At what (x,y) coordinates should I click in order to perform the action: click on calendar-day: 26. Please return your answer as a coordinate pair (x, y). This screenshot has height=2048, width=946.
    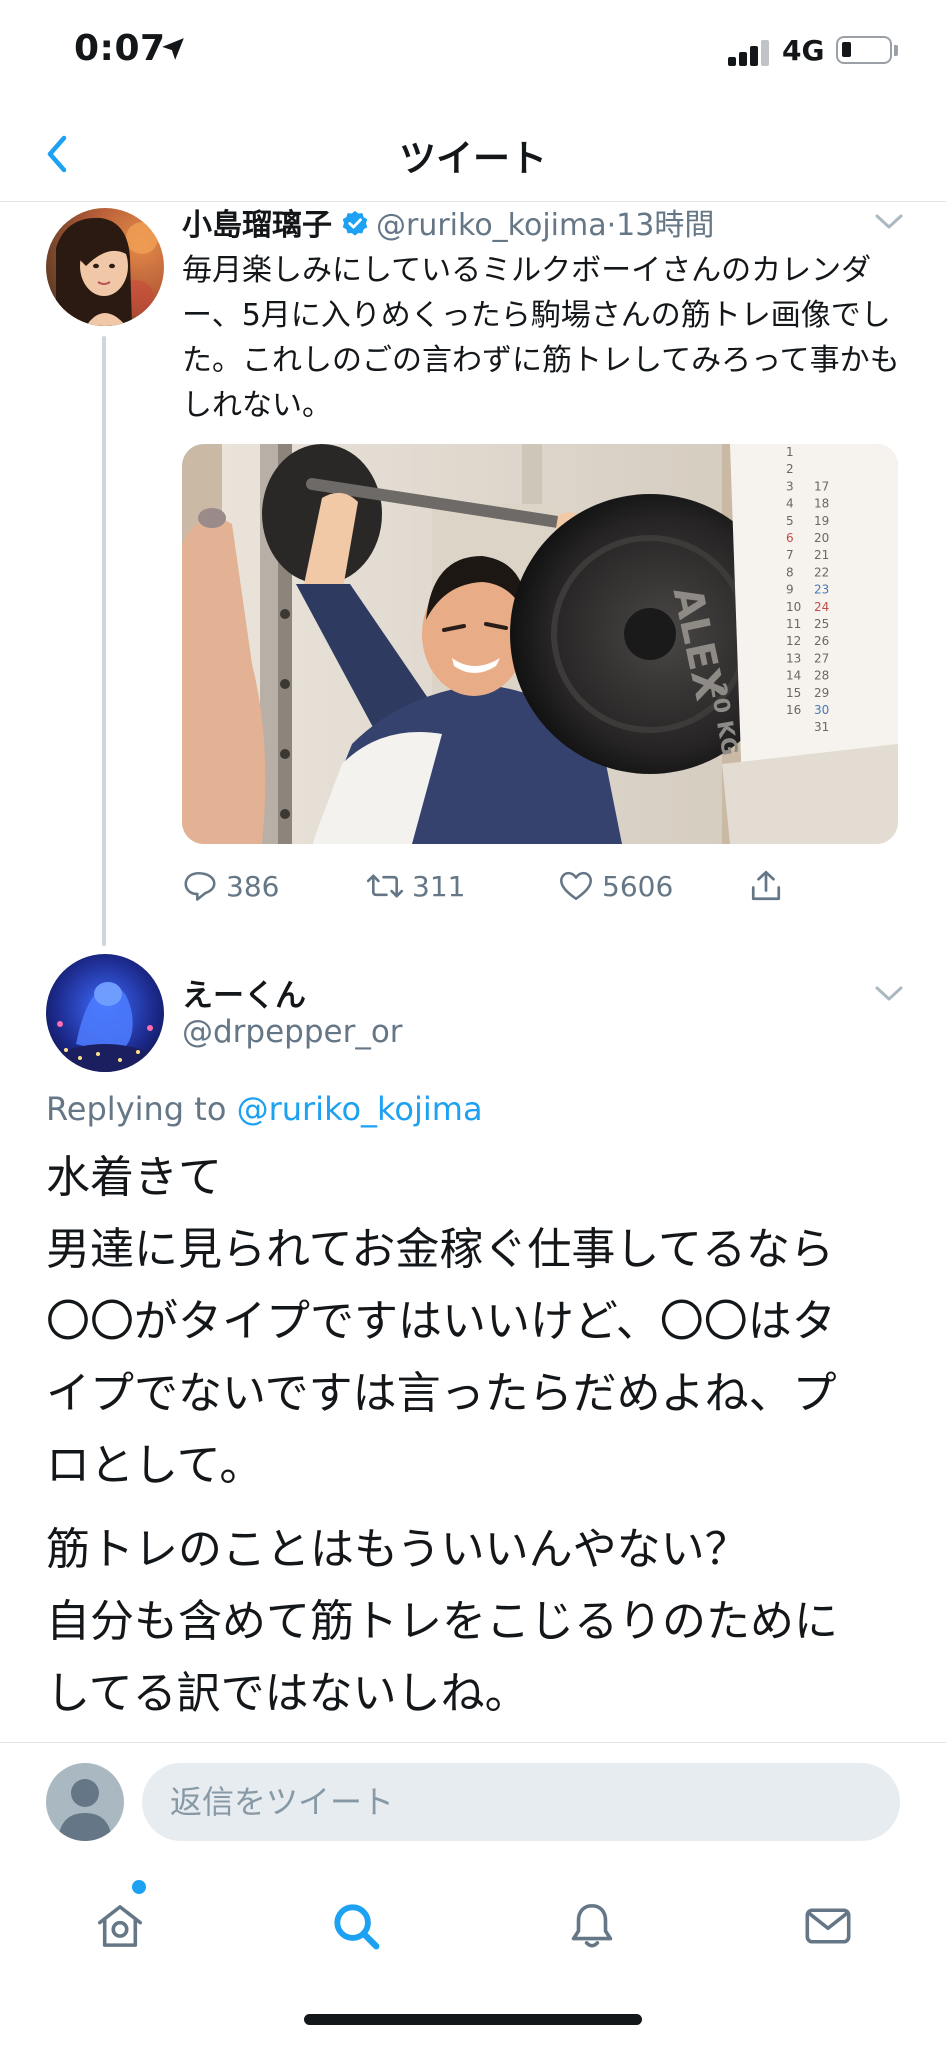
    Looking at the image, I should click on (821, 641).